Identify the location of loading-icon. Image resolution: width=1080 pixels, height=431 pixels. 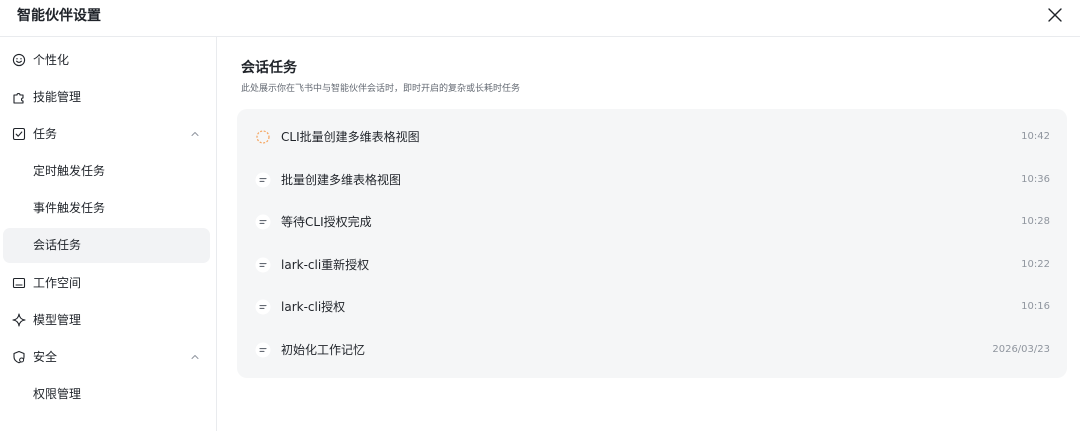
(263, 137).